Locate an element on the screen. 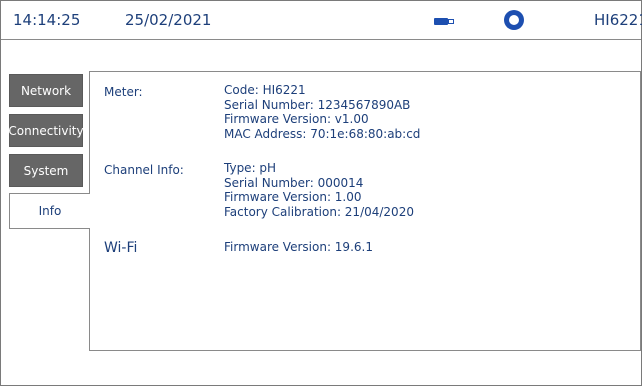 This screenshot has height=386, width=642. tab-info: Info is located at coordinates (49, 211).